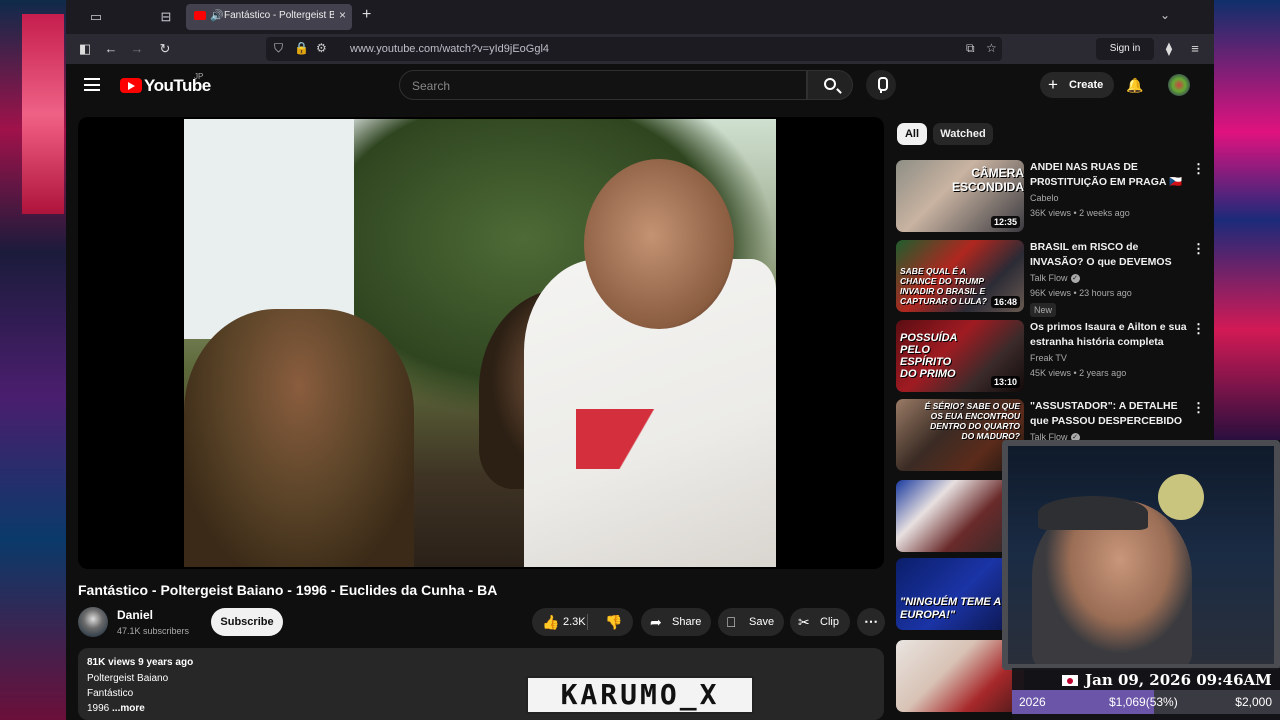 The height and width of the screenshot is (720, 1280). What do you see at coordinates (1169, 49) in the screenshot?
I see `extensions-icon: ⧫` at bounding box center [1169, 49].